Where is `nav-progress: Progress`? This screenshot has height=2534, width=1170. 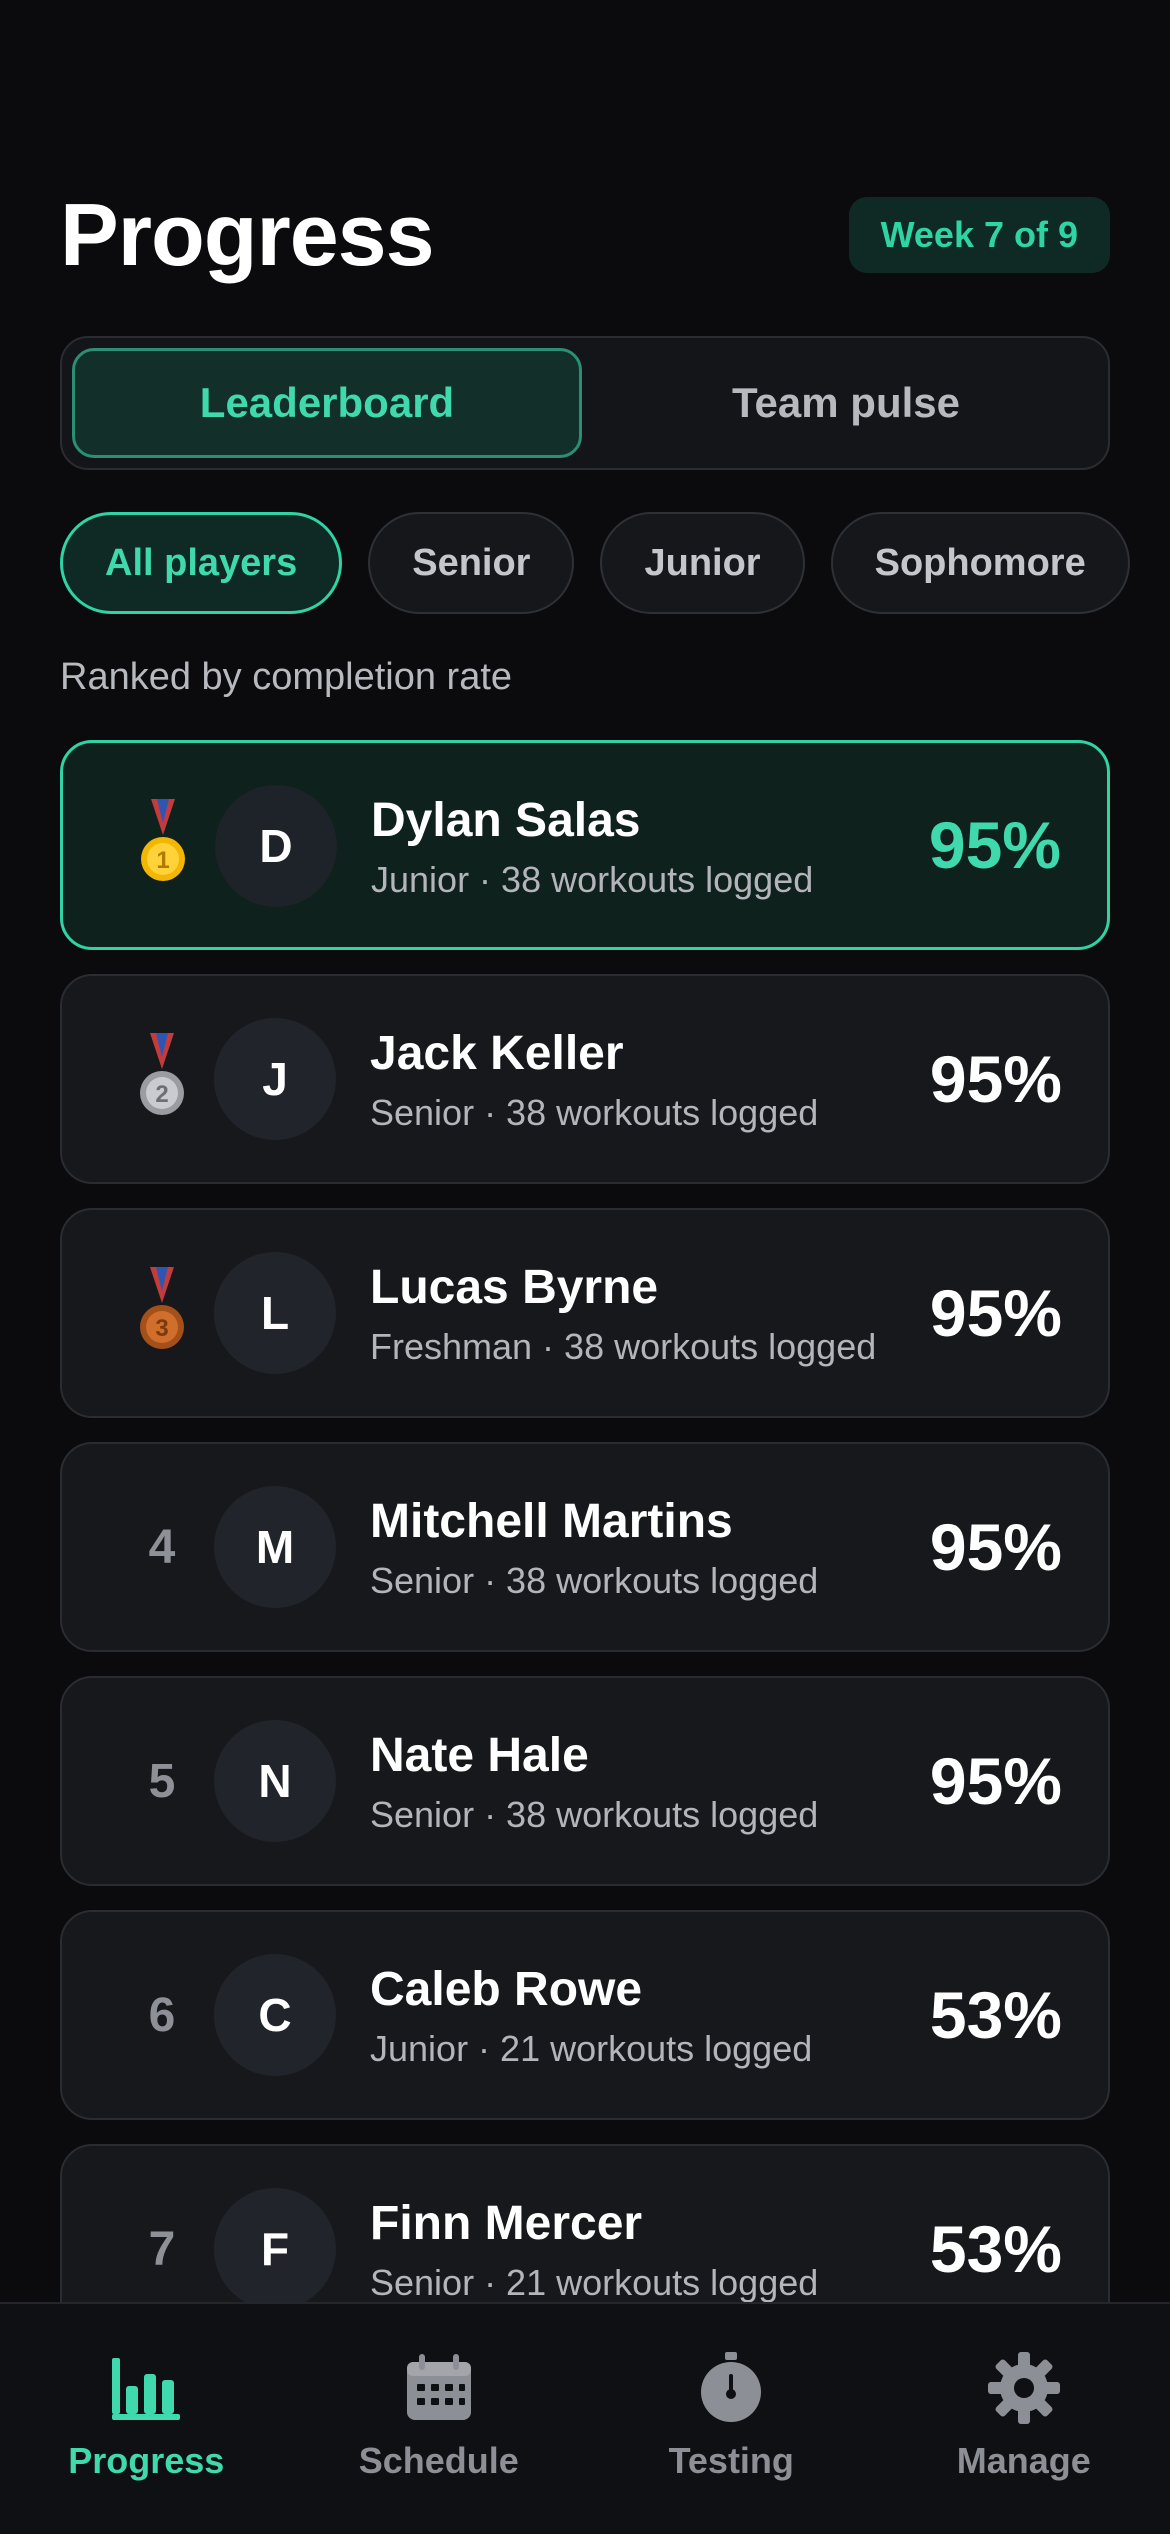 nav-progress: Progress is located at coordinates (146, 2419).